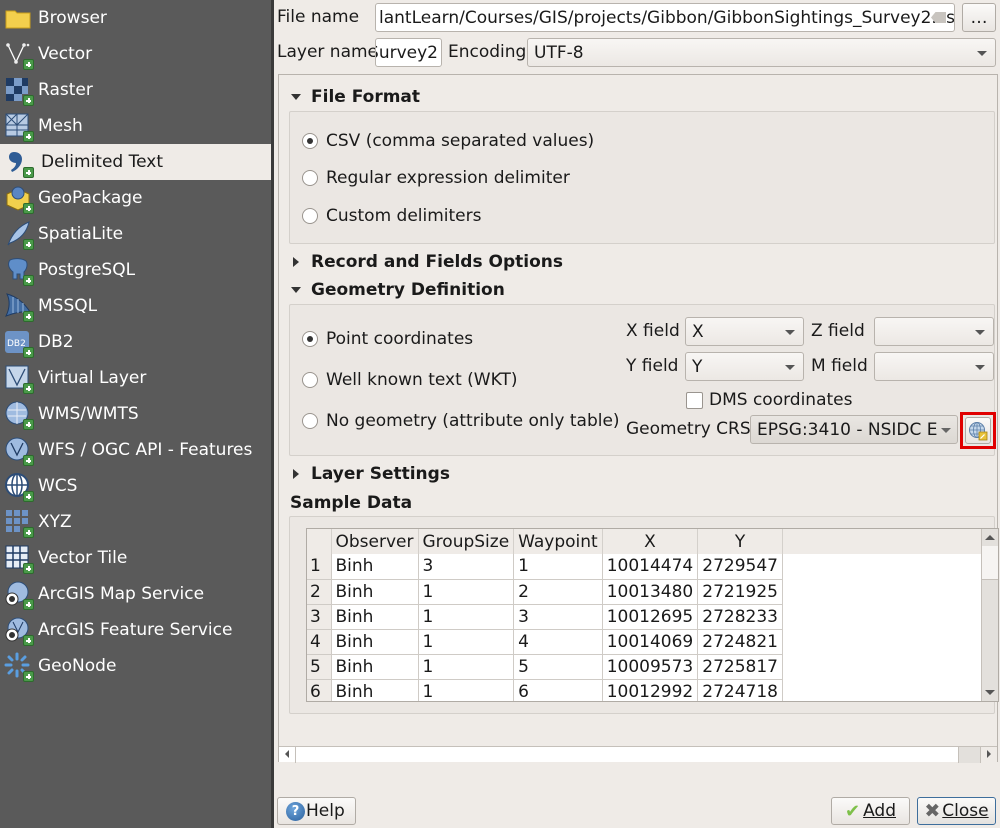  Describe the element at coordinates (135, 558) in the screenshot. I see `sidebar-item-vector-tile: Vector Tile` at that location.